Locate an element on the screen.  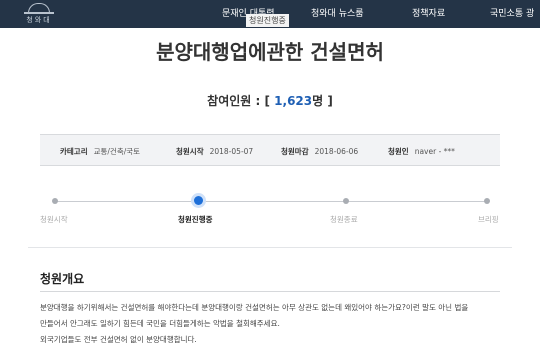
author-value: naver - *** is located at coordinates (434, 151).